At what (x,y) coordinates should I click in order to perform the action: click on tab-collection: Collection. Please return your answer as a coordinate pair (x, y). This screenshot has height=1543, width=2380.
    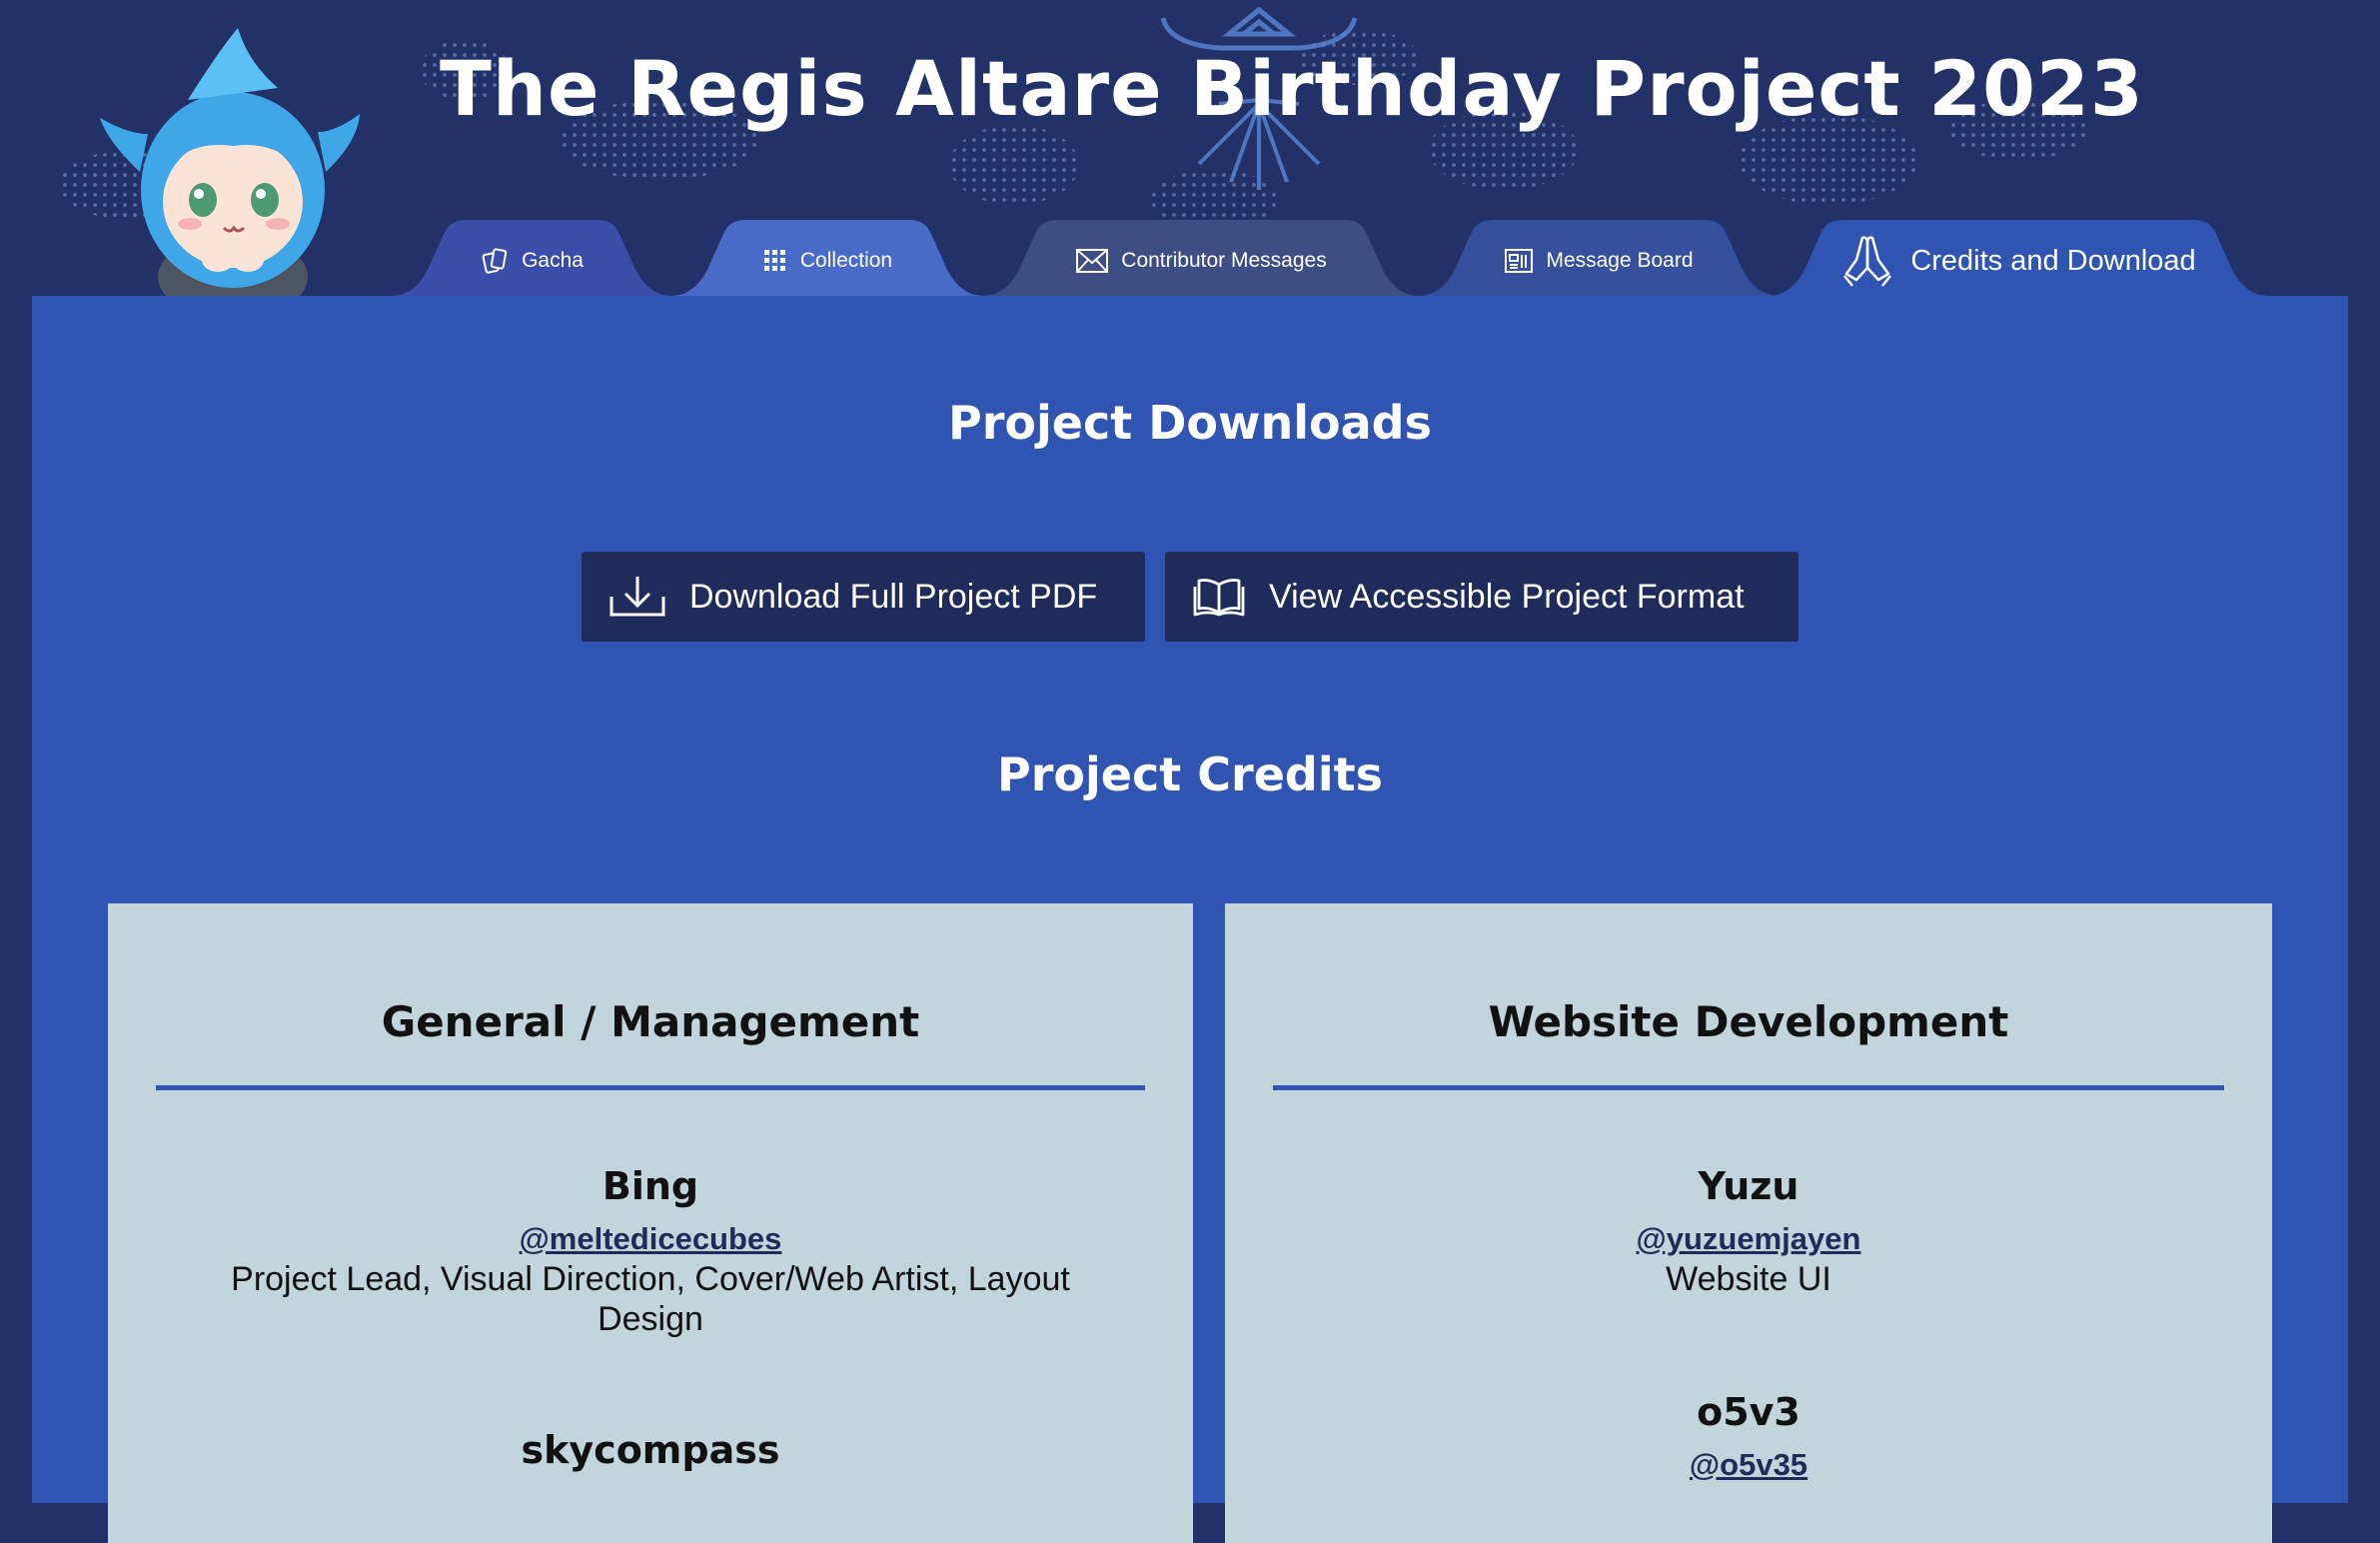
    Looking at the image, I should click on (827, 258).